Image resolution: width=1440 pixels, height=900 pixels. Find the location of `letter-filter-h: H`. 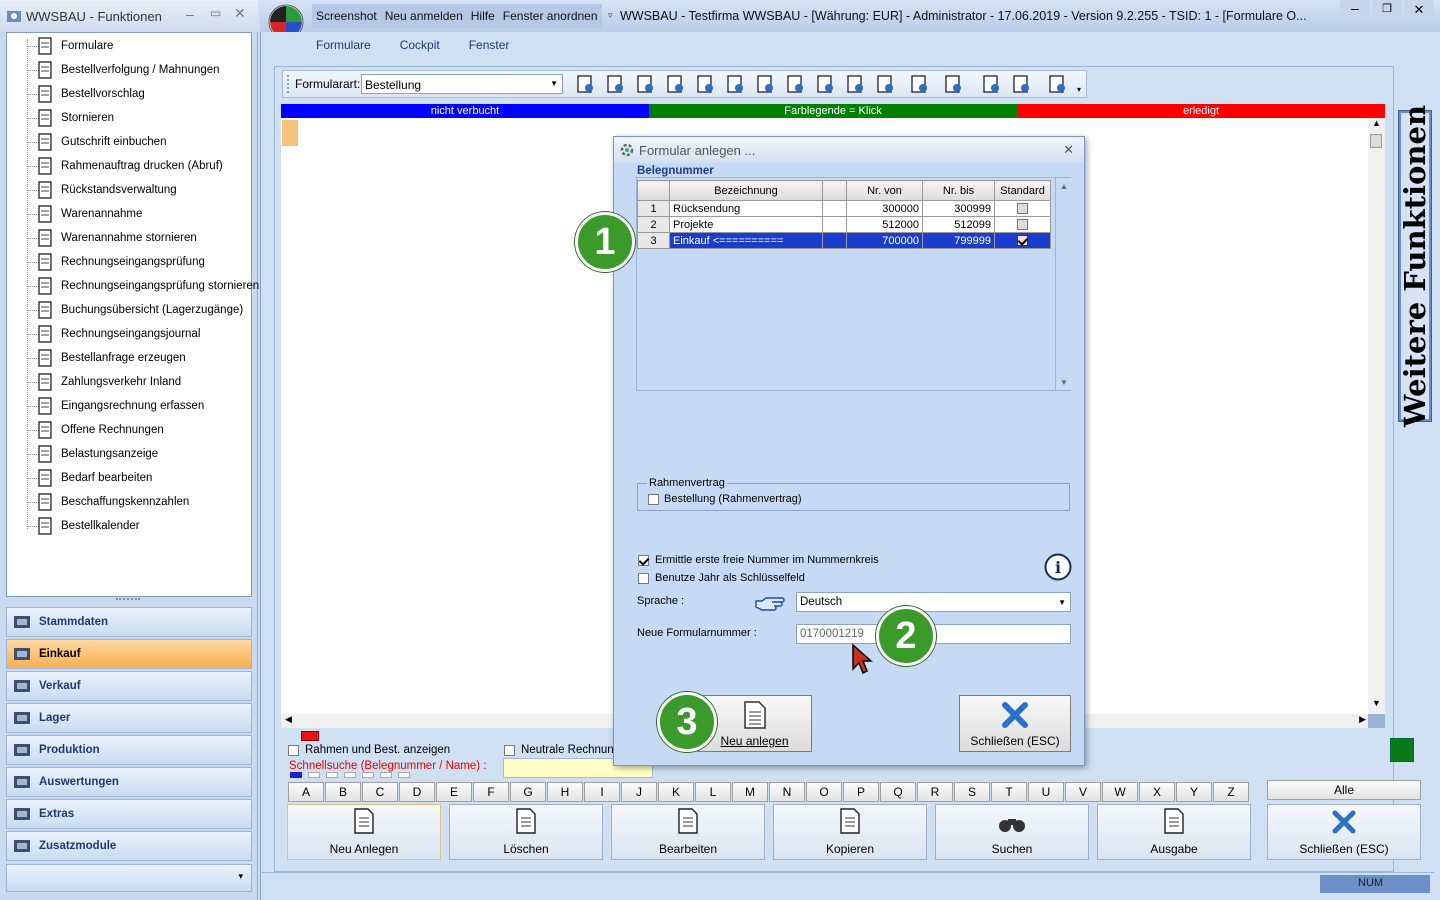

letter-filter-h: H is located at coordinates (565, 792).